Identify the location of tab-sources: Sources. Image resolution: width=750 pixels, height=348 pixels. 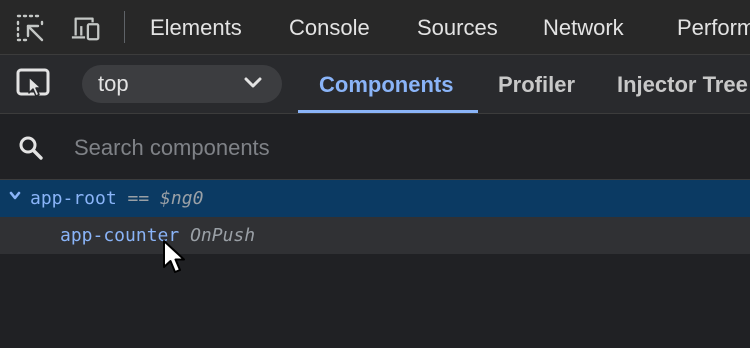
(457, 28).